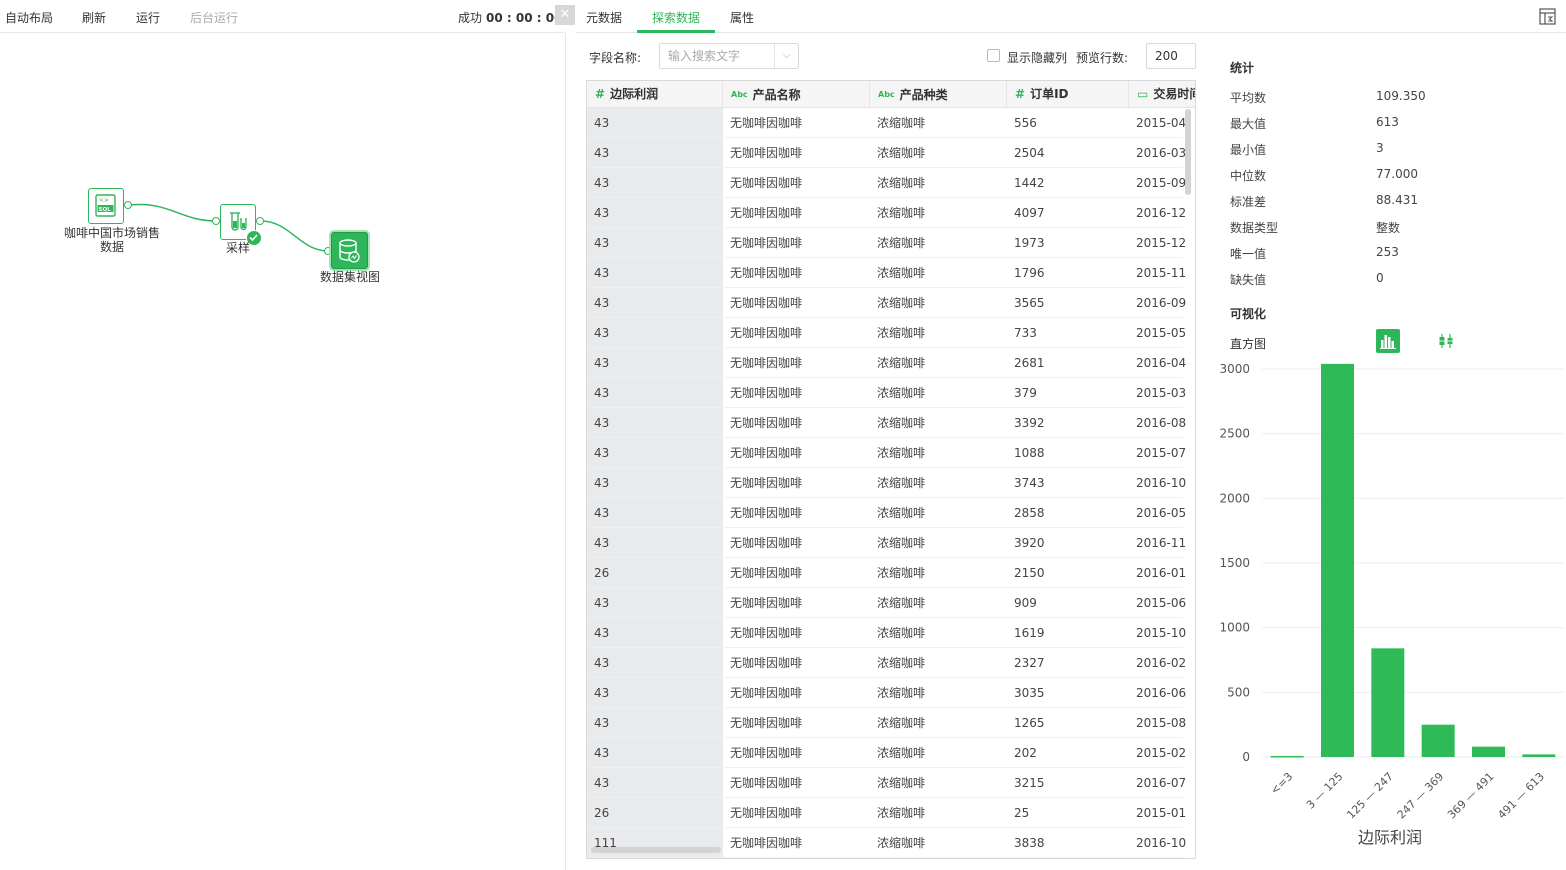 This screenshot has height=870, width=1566. What do you see at coordinates (1029, 783) in the screenshot?
I see `table-cell: 3215` at bounding box center [1029, 783].